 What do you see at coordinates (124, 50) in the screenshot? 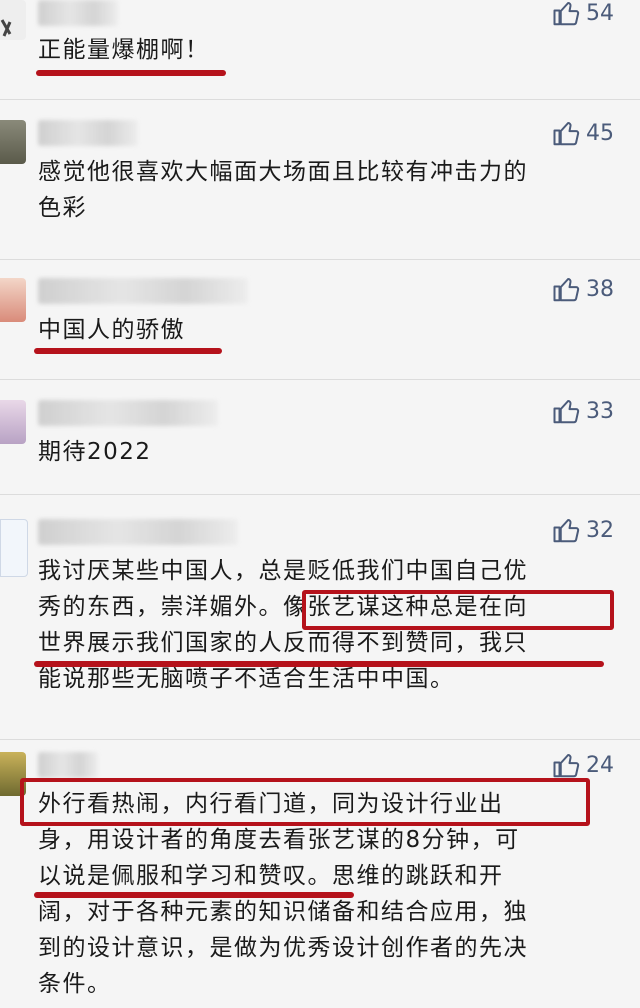
I see `comment-text: 正能量爆棚啊！` at bounding box center [124, 50].